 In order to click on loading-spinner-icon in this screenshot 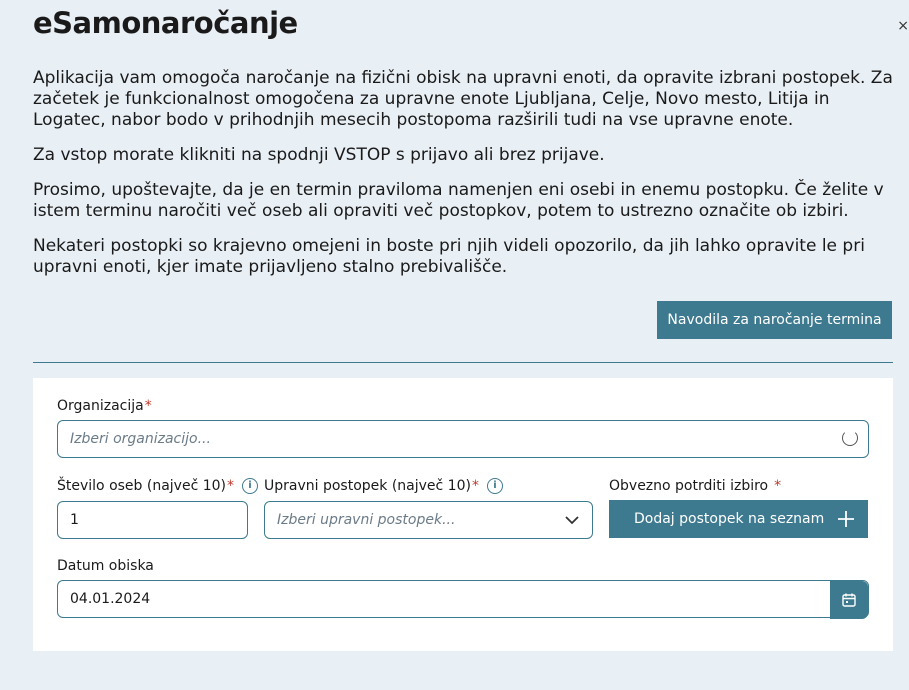, I will do `click(850, 438)`.